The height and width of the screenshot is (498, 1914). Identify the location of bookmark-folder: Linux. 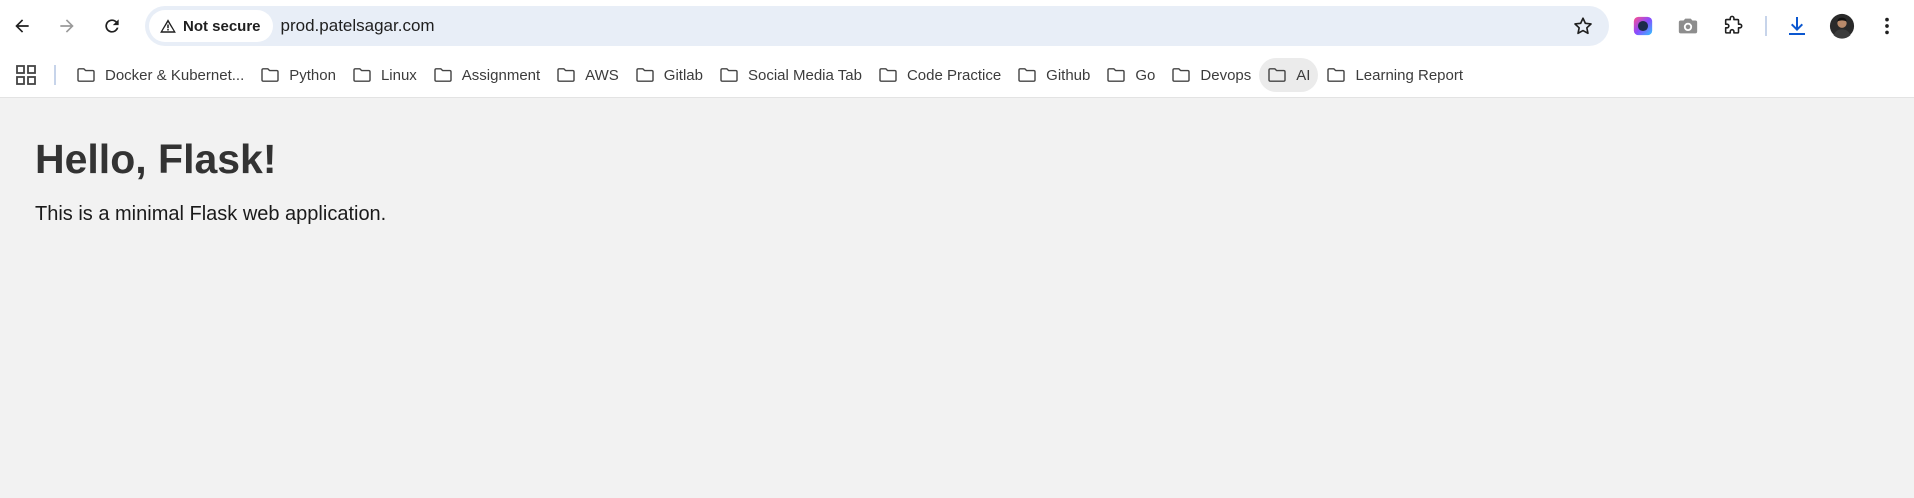
(384, 75).